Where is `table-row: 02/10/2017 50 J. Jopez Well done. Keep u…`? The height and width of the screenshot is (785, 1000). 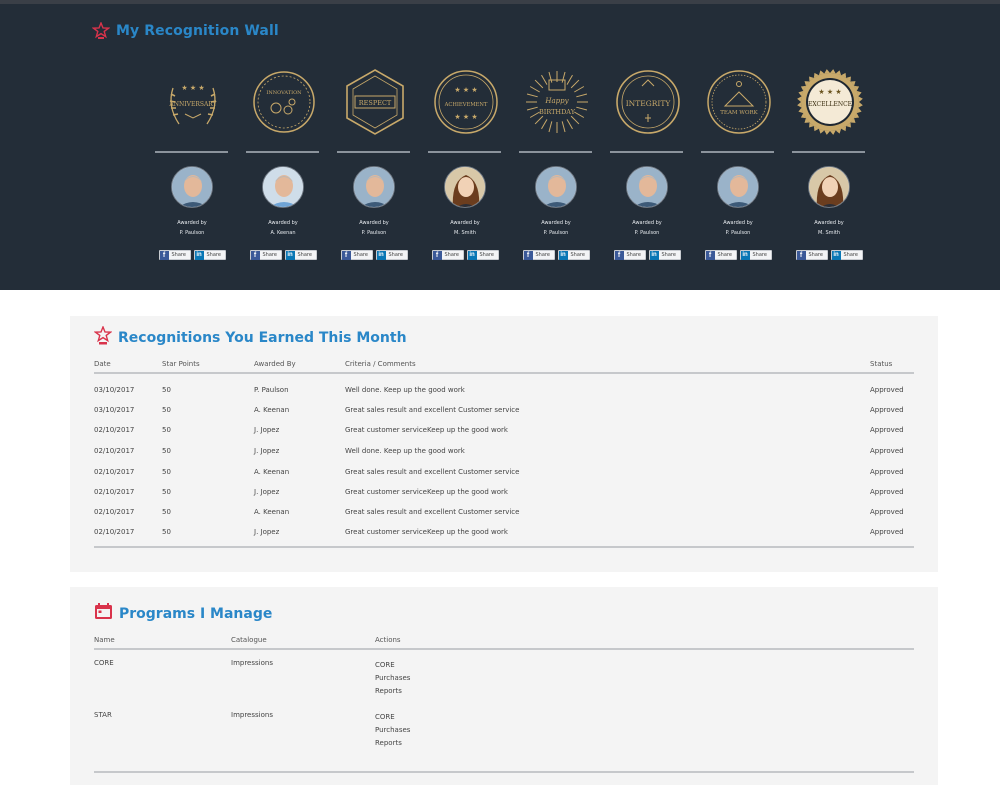
table-row: 02/10/2017 50 J. Jopez Well done. Keep u… is located at coordinates (504, 451).